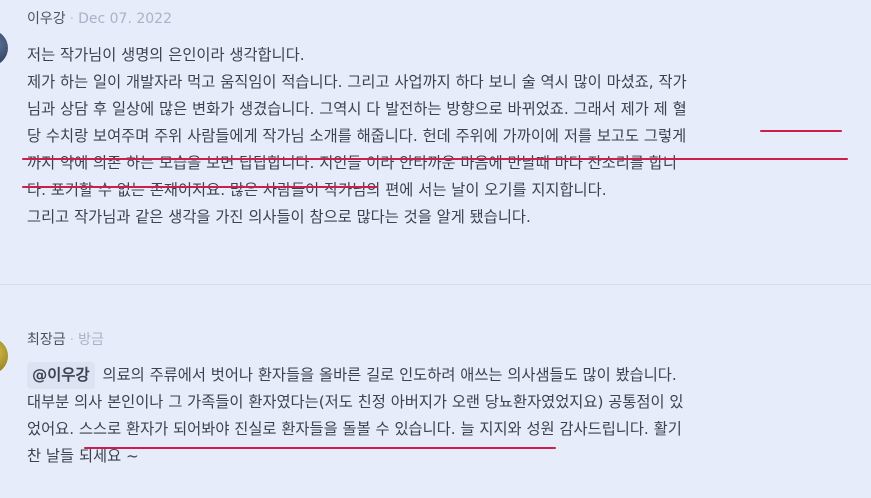 The height and width of the screenshot is (498, 871). What do you see at coordinates (46, 340) in the screenshot?
I see `comment-author: 최장금` at bounding box center [46, 340].